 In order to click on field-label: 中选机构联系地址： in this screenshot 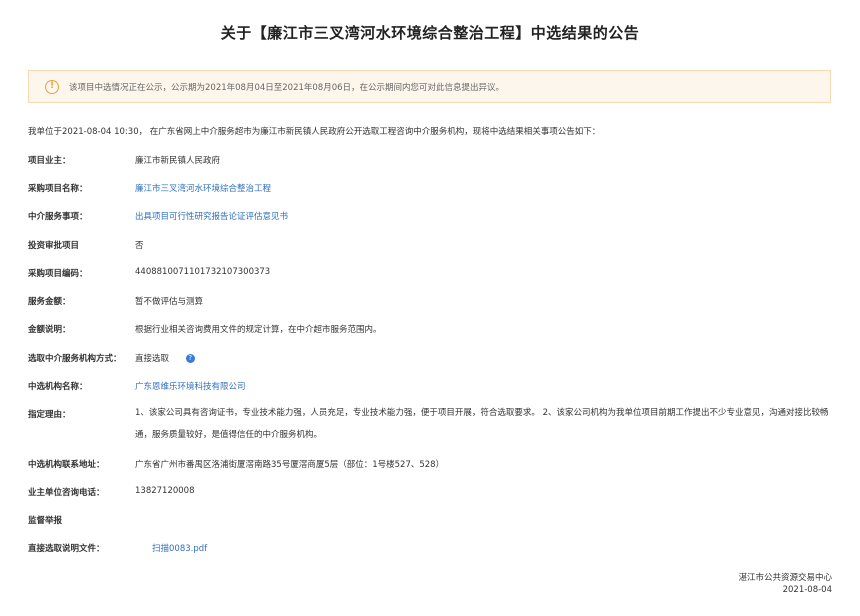, I will do `click(66, 465)`.